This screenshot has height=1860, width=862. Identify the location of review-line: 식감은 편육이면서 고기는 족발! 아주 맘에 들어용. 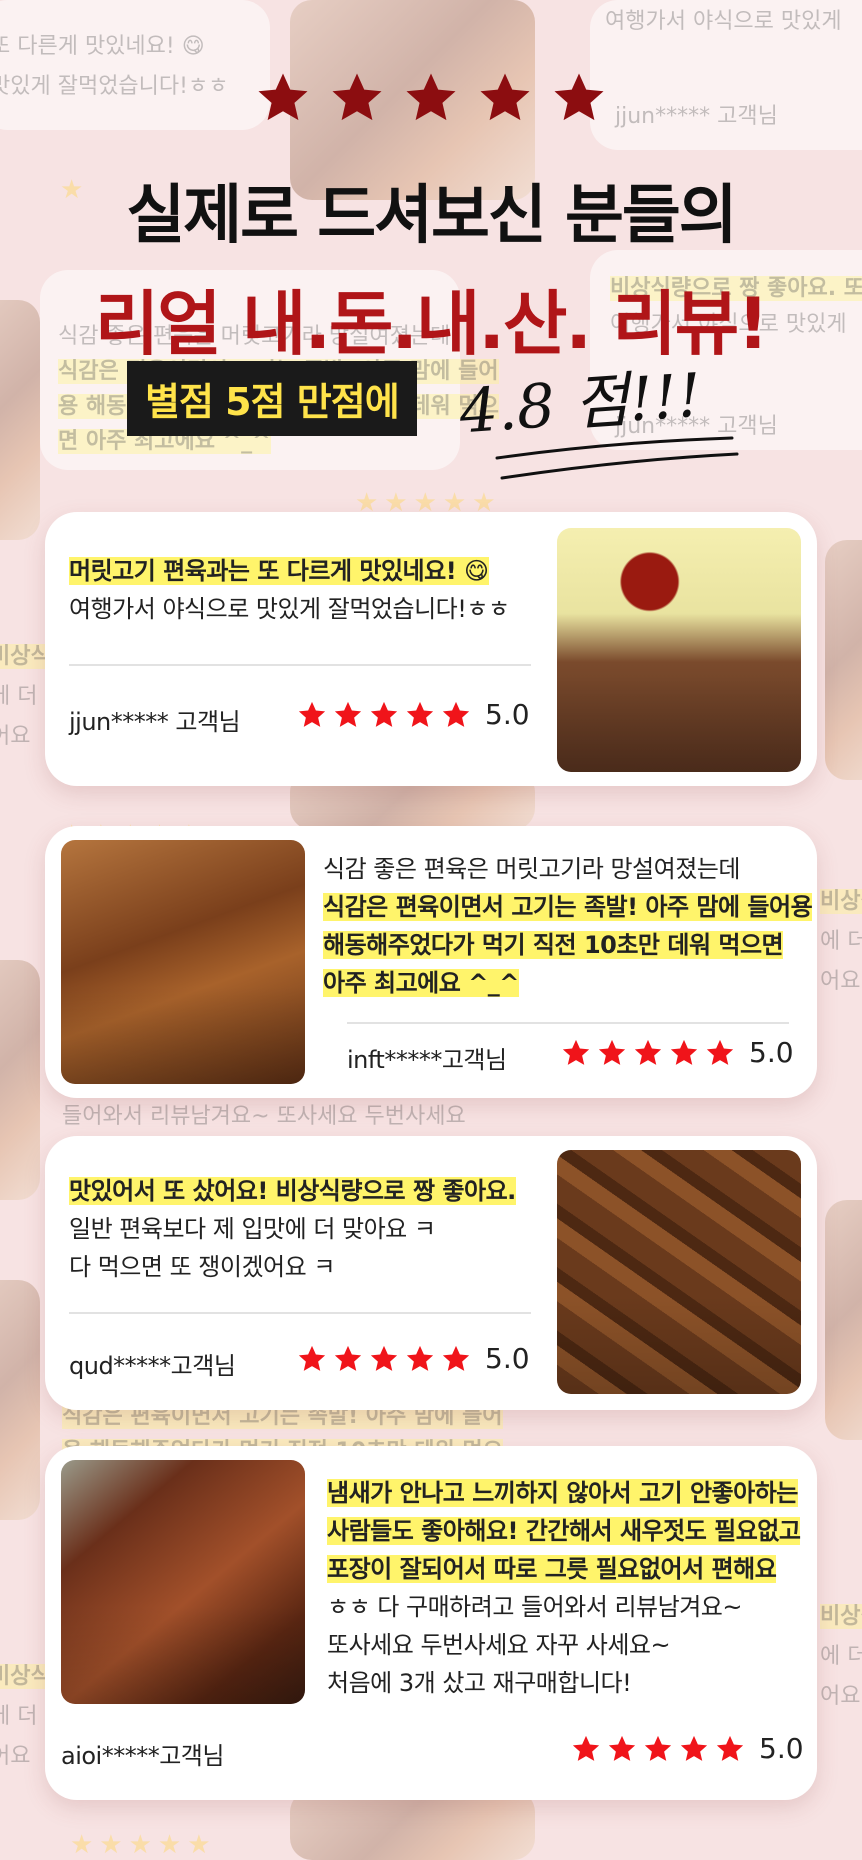
(568, 907).